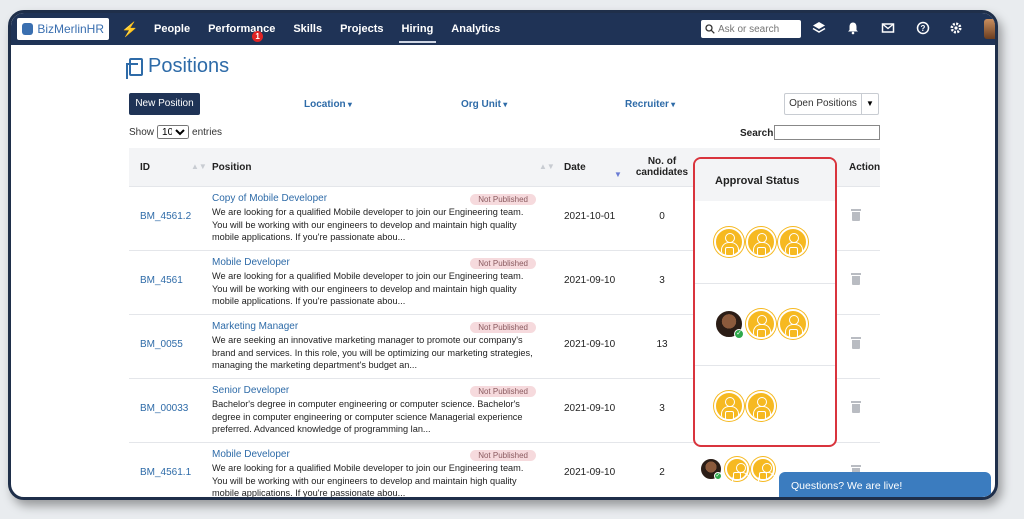 The image size is (1024, 519). Describe the element at coordinates (164, 104) in the screenshot. I see `new-position-button: New Position` at that location.